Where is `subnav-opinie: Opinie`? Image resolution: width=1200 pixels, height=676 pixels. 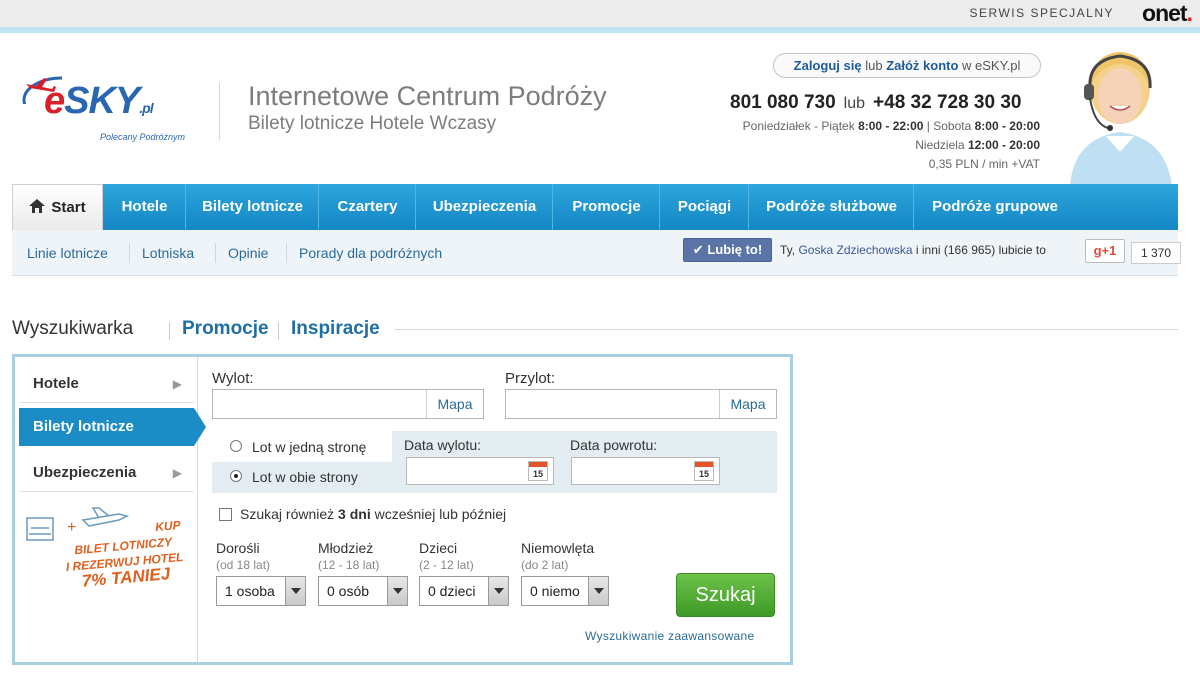 subnav-opinie: Opinie is located at coordinates (248, 253).